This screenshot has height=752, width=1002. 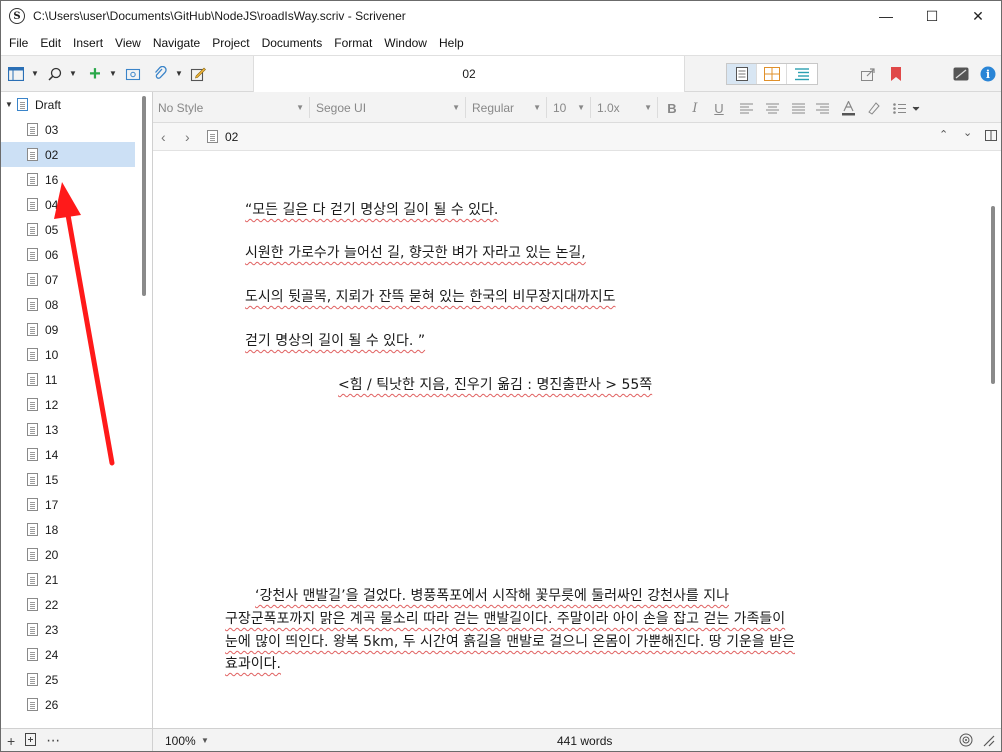 I want to click on binder-scrollbar, so click(x=144, y=196).